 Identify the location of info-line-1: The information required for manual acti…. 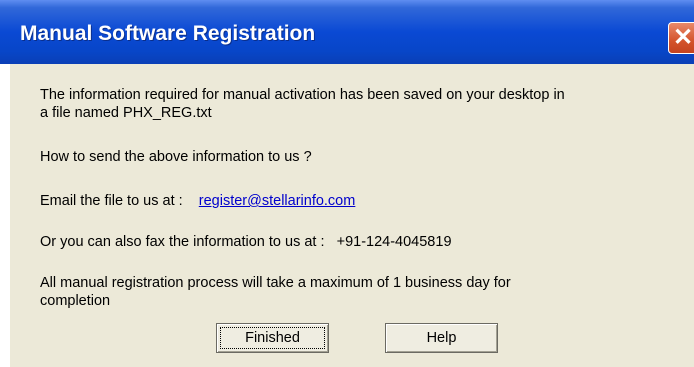
(302, 95).